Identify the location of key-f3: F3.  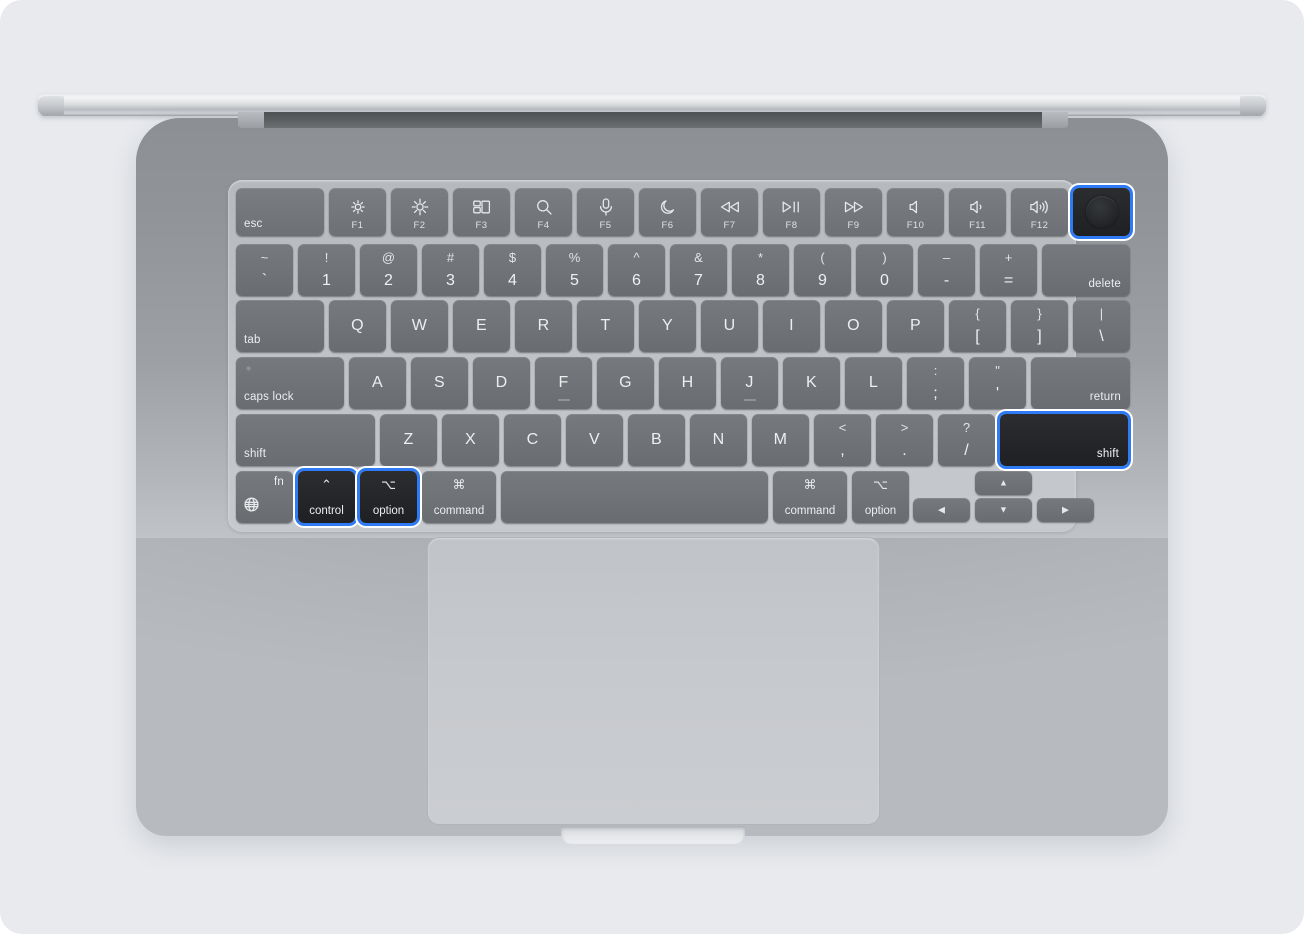
(481, 212).